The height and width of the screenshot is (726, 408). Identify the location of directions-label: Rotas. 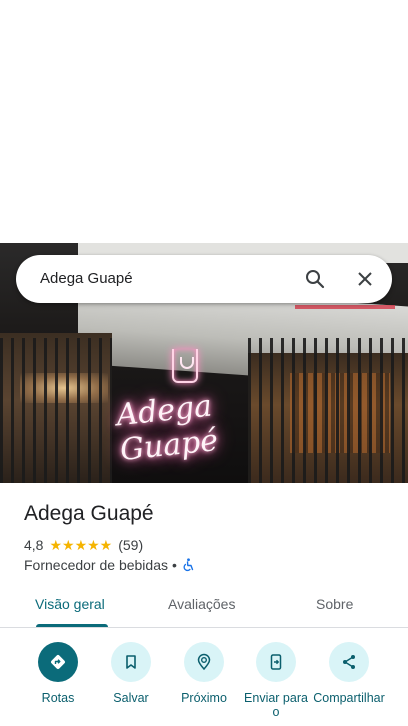
(58, 698).